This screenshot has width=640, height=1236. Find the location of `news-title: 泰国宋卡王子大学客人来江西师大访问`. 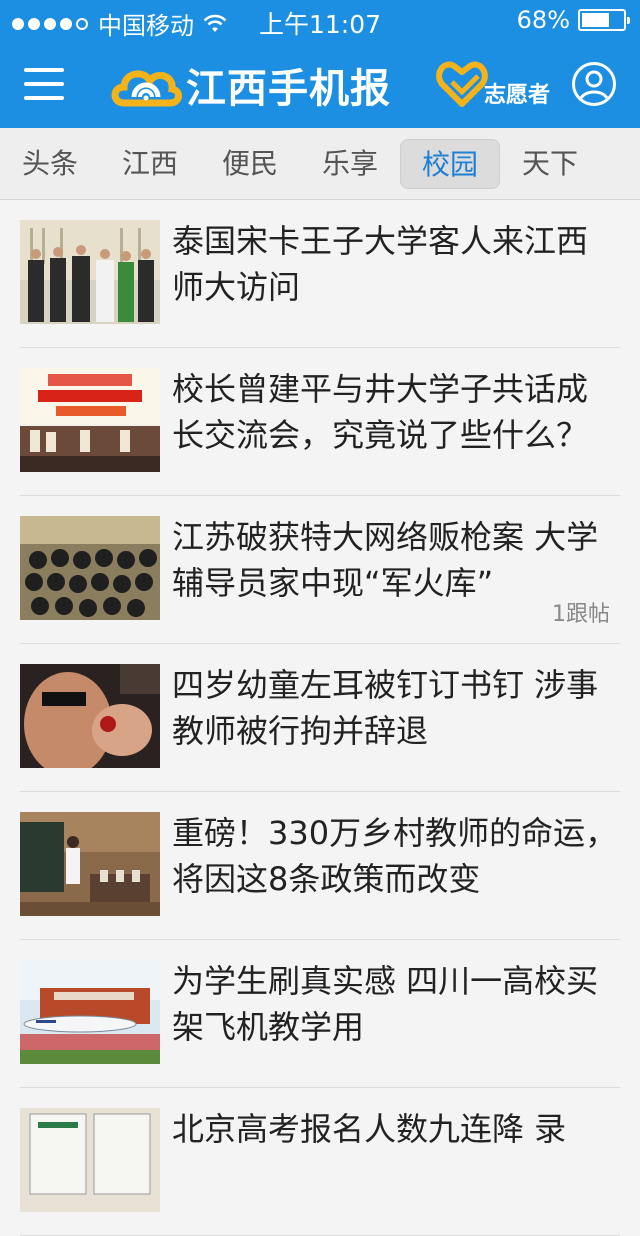

news-title: 泰国宋卡王子大学客人来江西师大访问 is located at coordinates (380, 264).